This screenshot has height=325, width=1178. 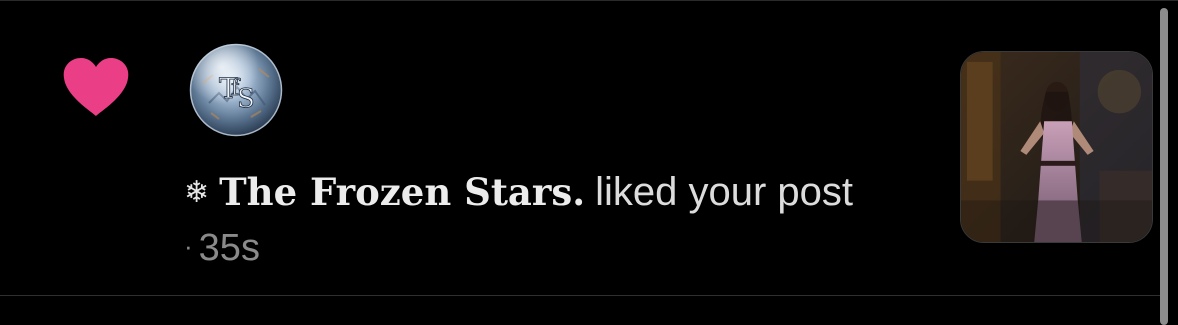 What do you see at coordinates (580, 295) in the screenshot?
I see `bottom-divider` at bounding box center [580, 295].